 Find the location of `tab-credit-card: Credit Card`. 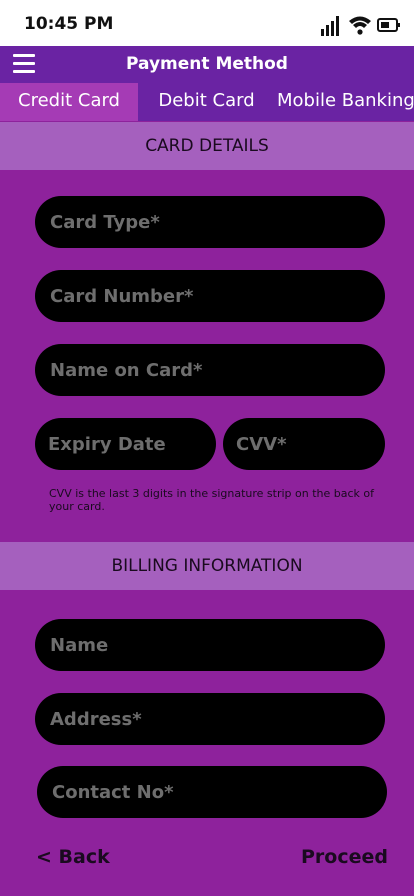

tab-credit-card: Credit Card is located at coordinates (69, 102).